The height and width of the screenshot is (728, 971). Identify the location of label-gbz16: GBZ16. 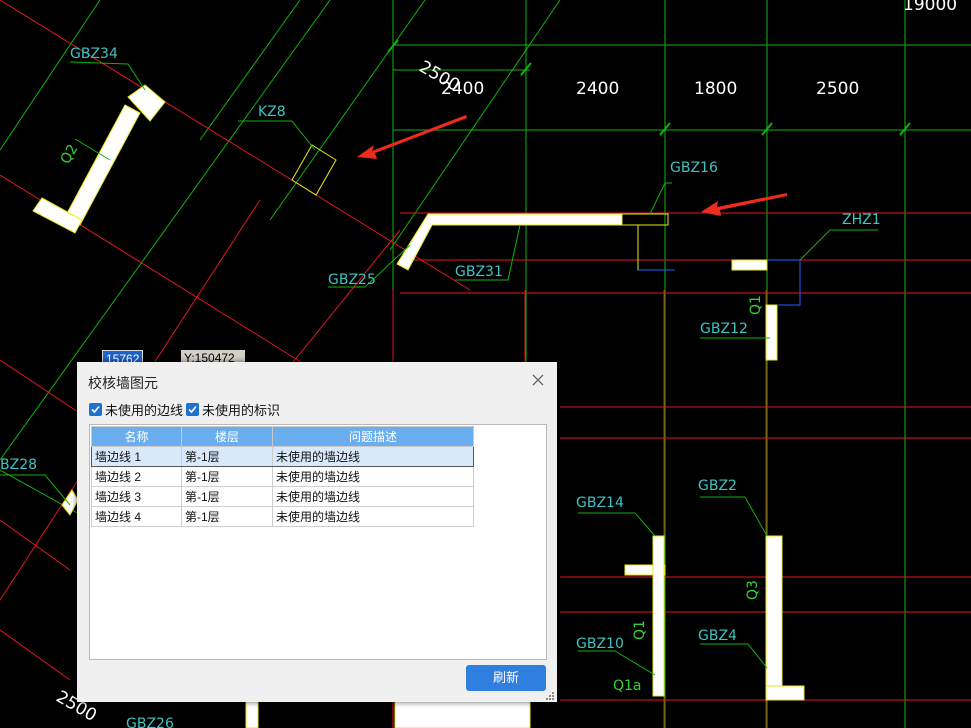
(694, 168).